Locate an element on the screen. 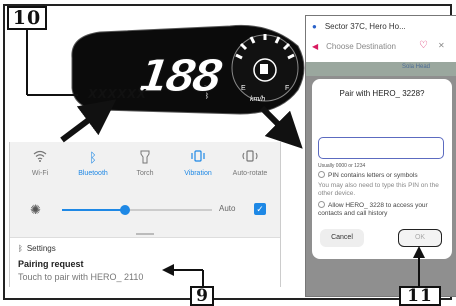 This screenshot has width=456, height=306. callout-9: 9 is located at coordinates (202, 296).